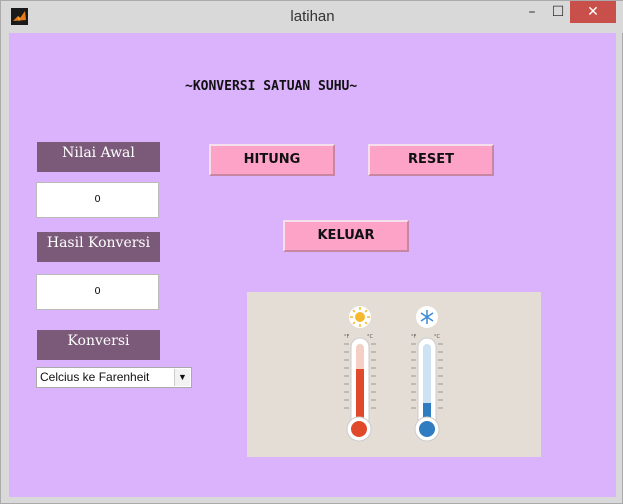 Image resolution: width=623 pixels, height=504 pixels. I want to click on nilai-awal-input: 0, so click(97, 200).